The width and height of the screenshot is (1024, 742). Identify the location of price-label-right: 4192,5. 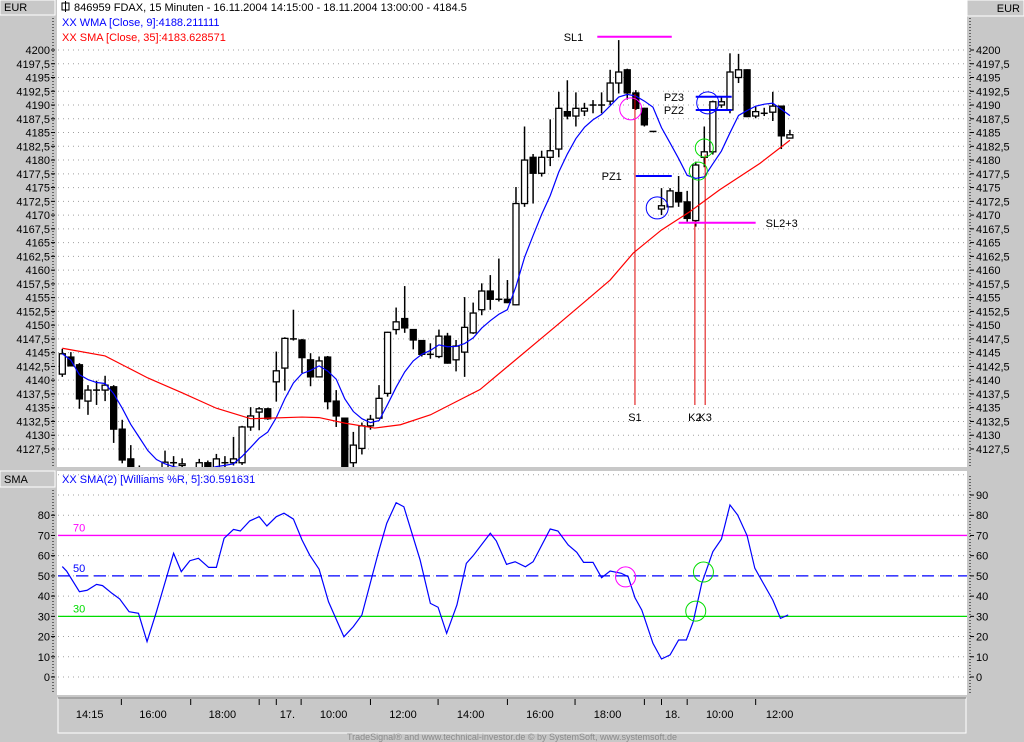
(993, 92).